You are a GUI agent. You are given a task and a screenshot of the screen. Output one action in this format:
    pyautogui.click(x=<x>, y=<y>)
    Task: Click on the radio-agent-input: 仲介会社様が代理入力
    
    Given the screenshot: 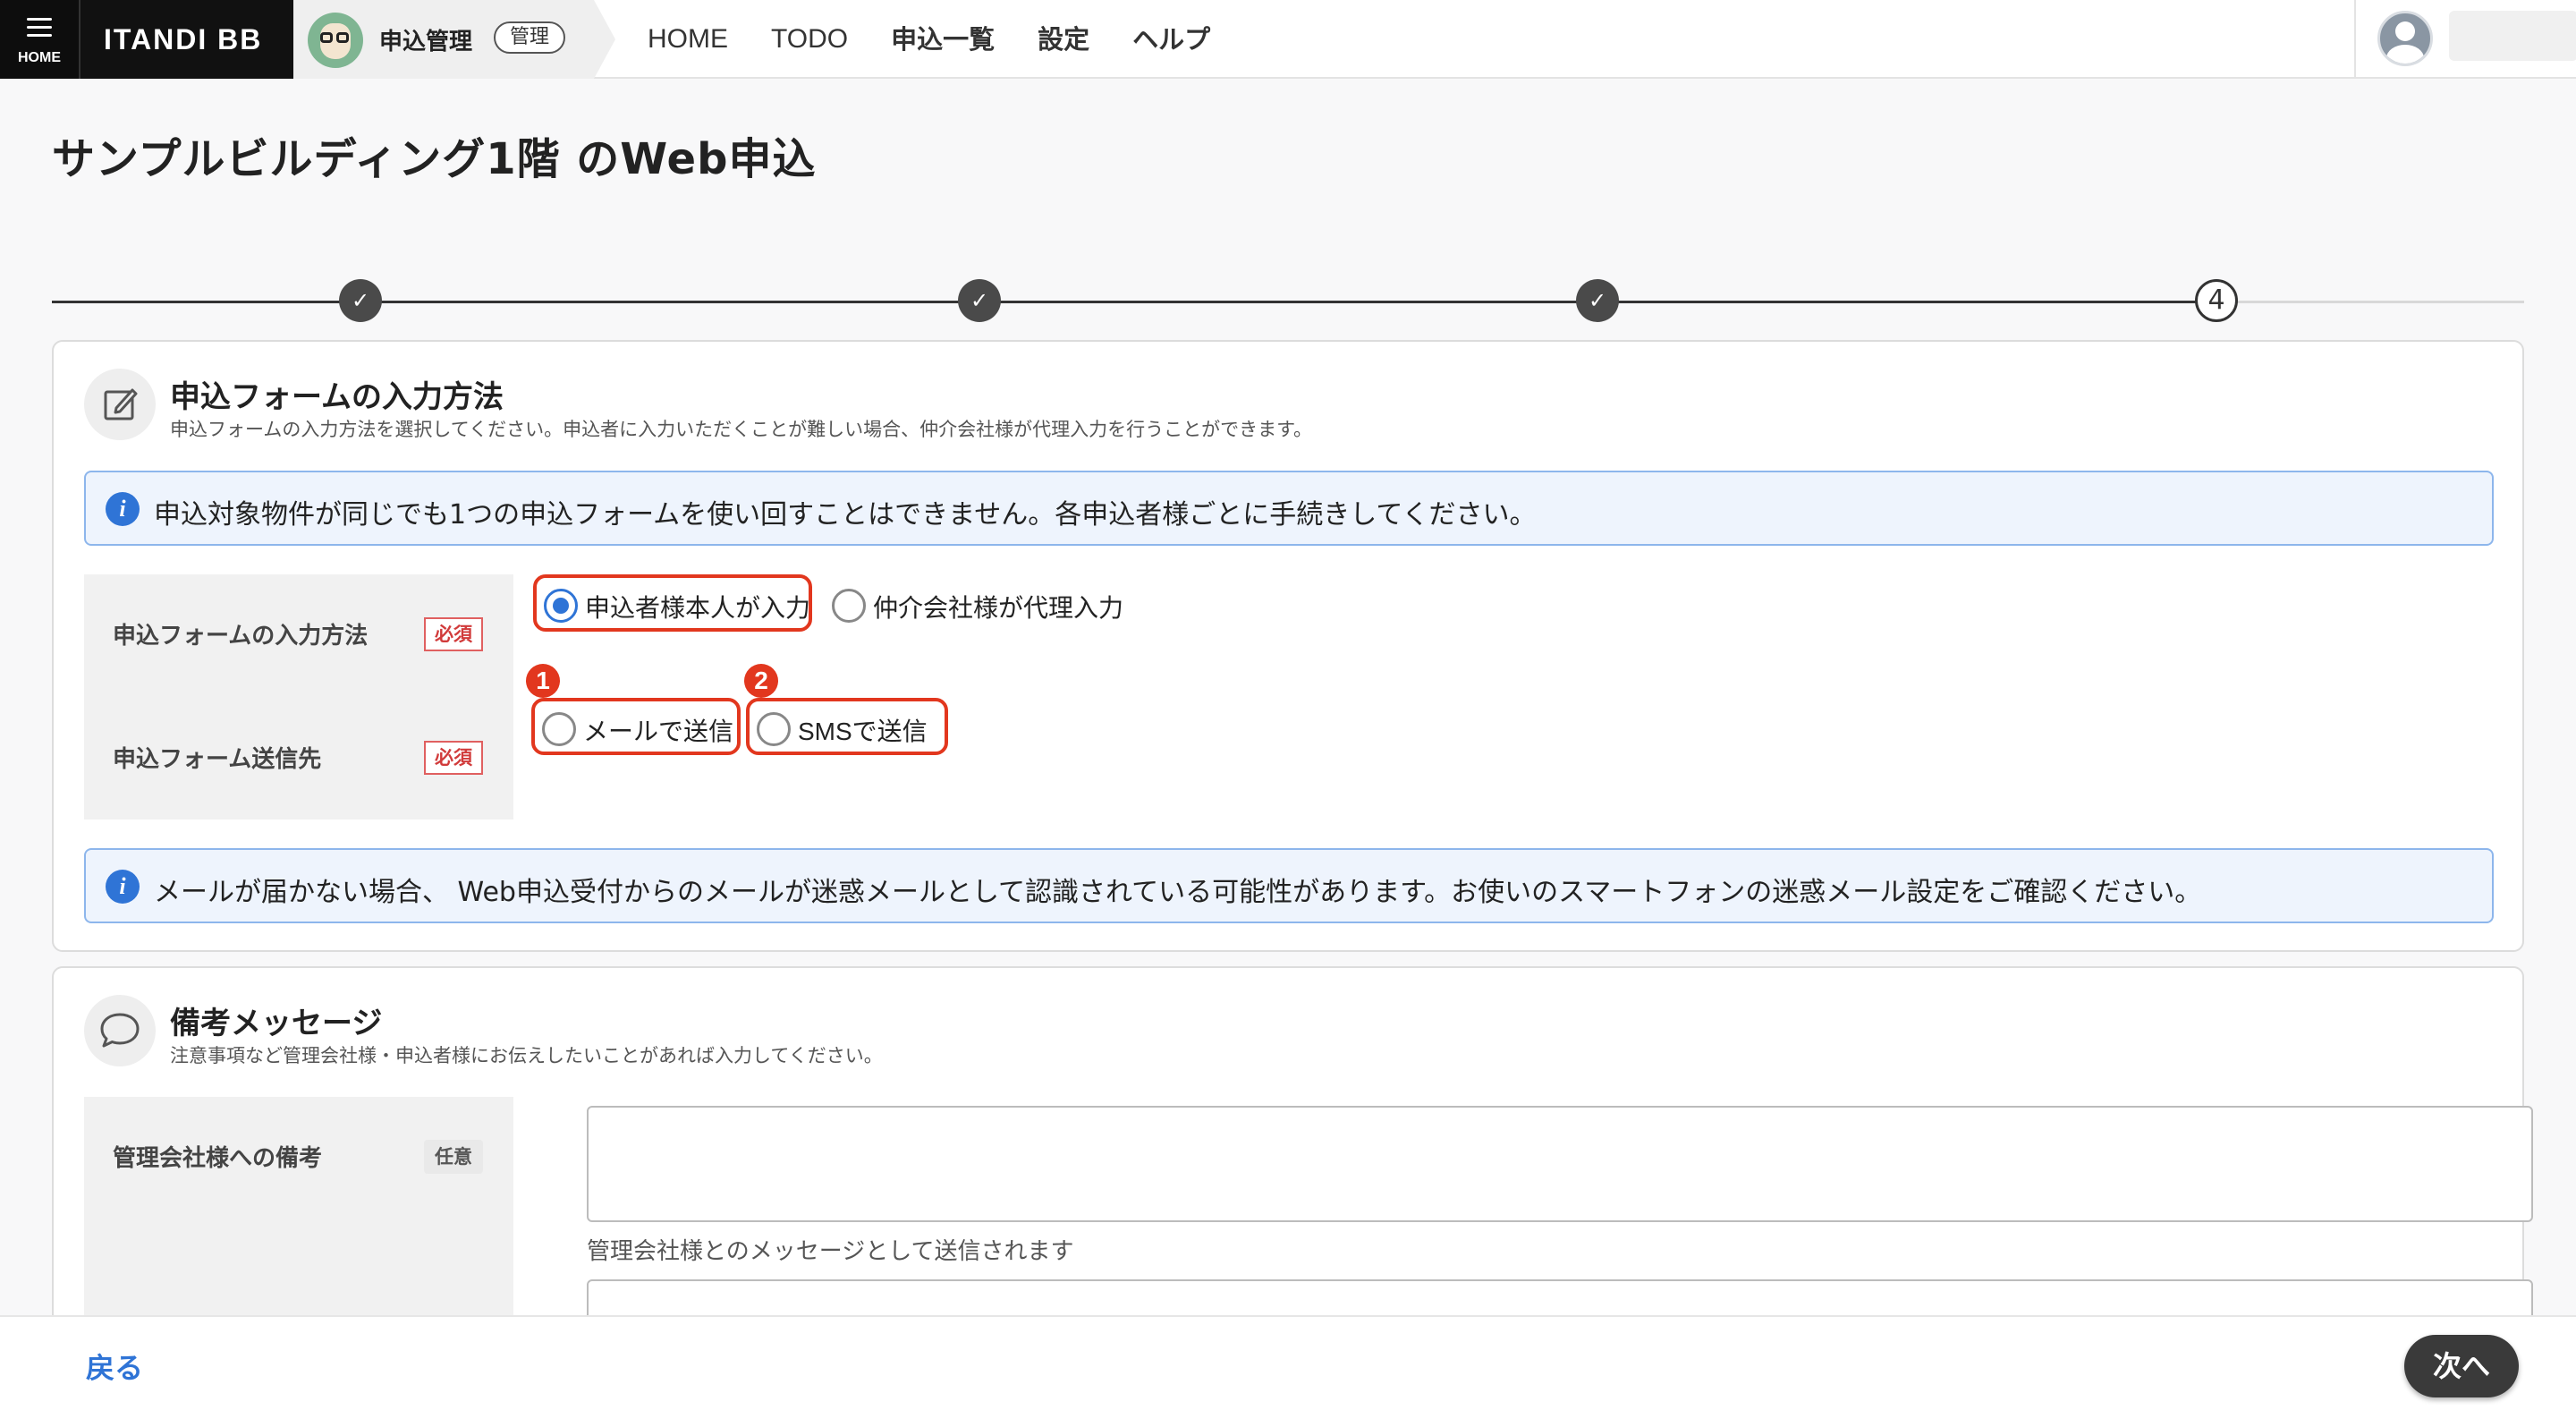 What is the action you would take?
    pyautogui.click(x=977, y=606)
    